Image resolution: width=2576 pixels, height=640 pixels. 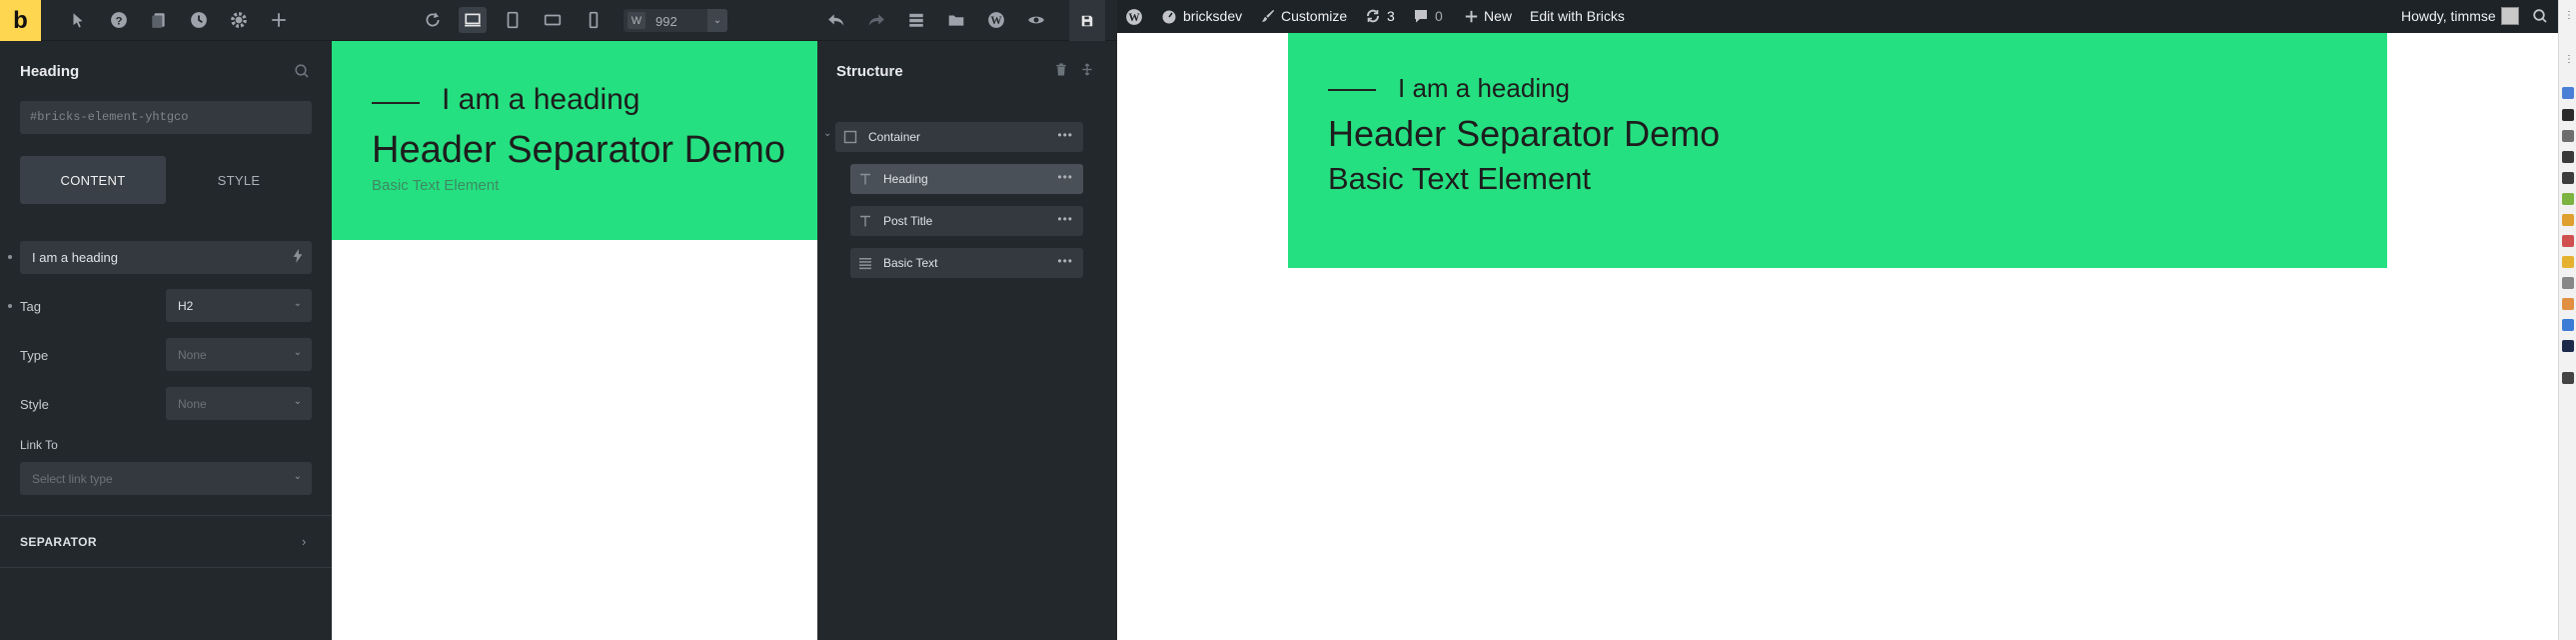 I want to click on updates-link: 3, so click(x=1380, y=16).